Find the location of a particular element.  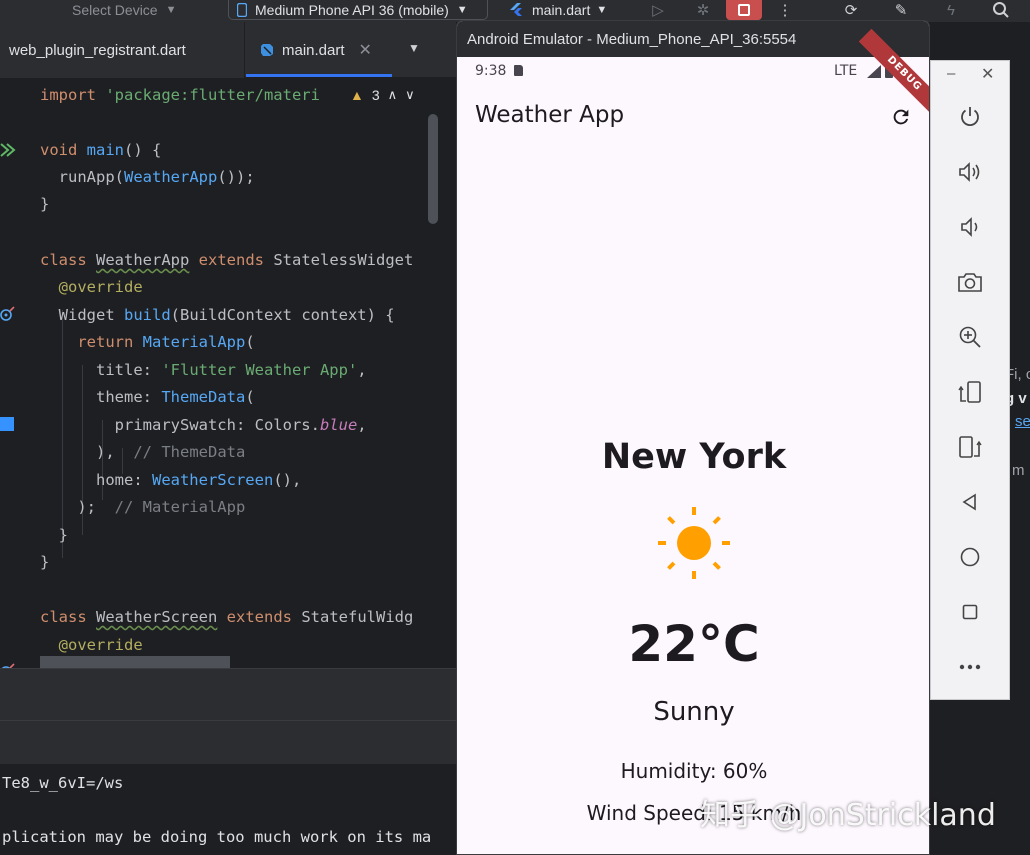

home-icon is located at coordinates (970, 557).